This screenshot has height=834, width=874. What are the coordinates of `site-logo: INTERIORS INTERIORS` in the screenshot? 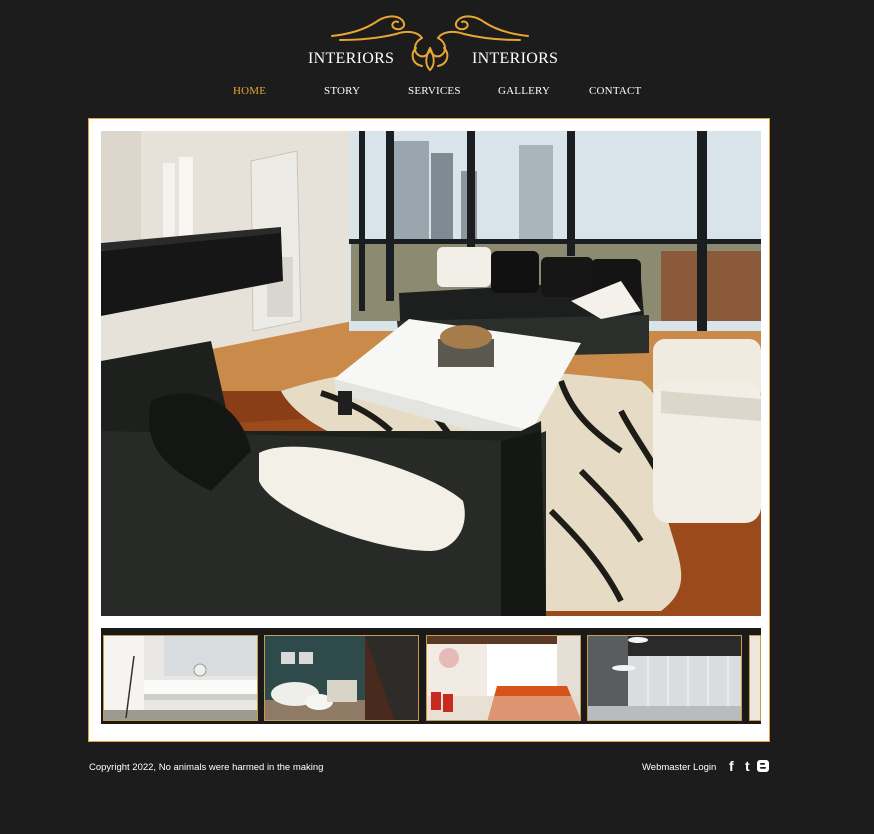 It's located at (430, 40).